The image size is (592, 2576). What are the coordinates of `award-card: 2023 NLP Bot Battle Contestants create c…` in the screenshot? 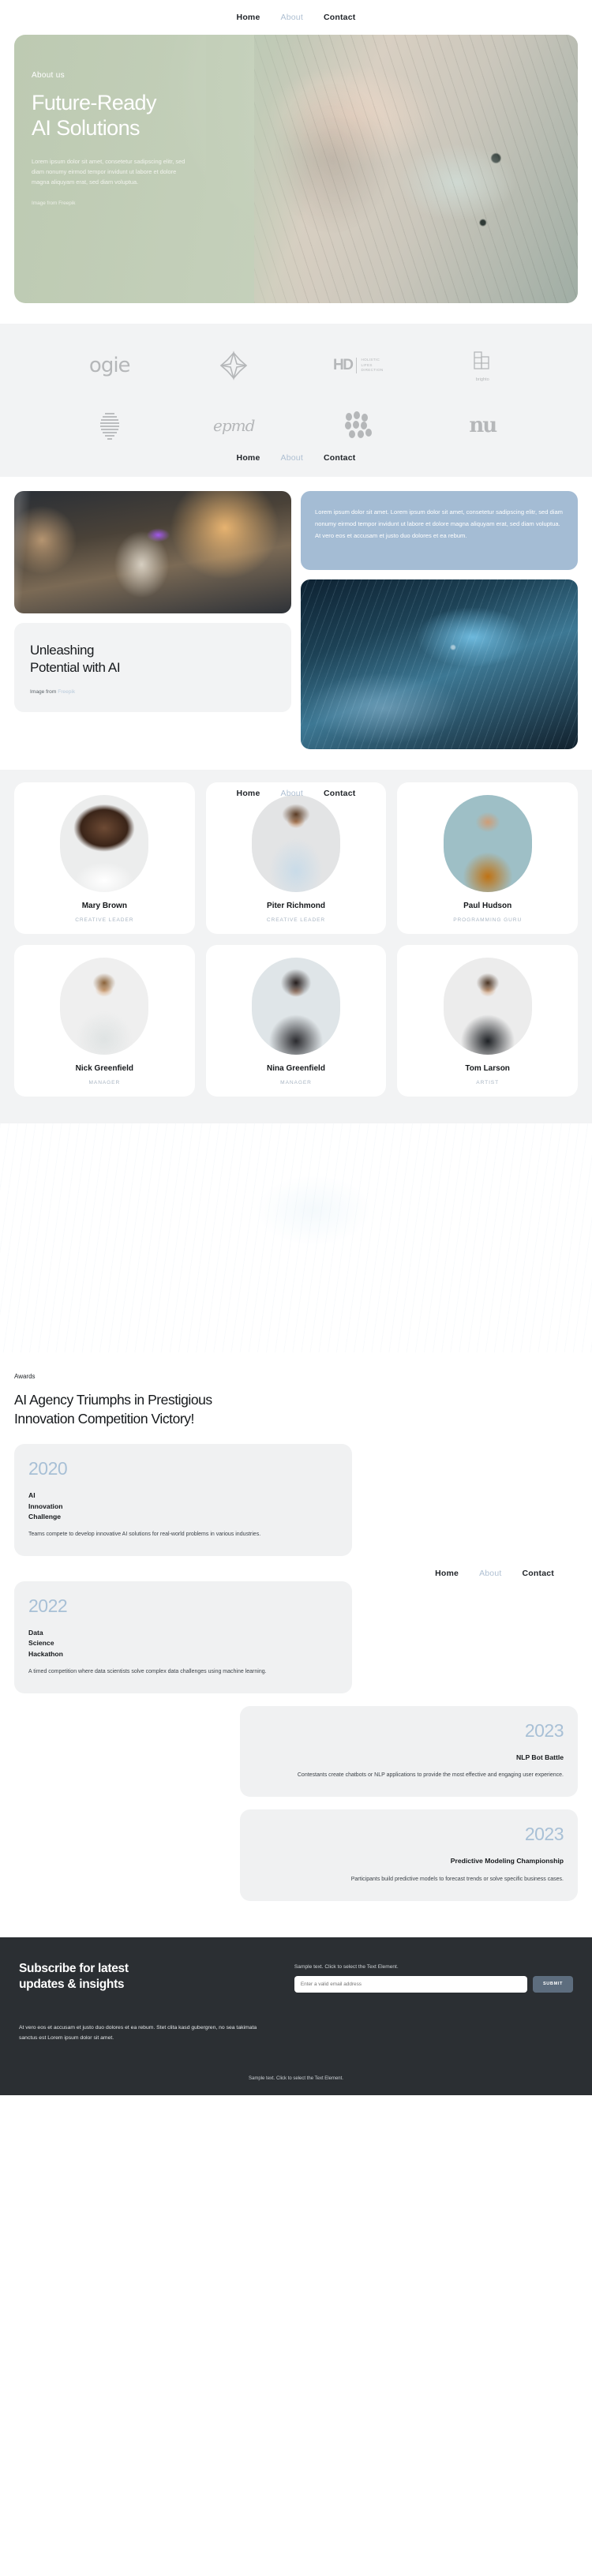 It's located at (408, 1752).